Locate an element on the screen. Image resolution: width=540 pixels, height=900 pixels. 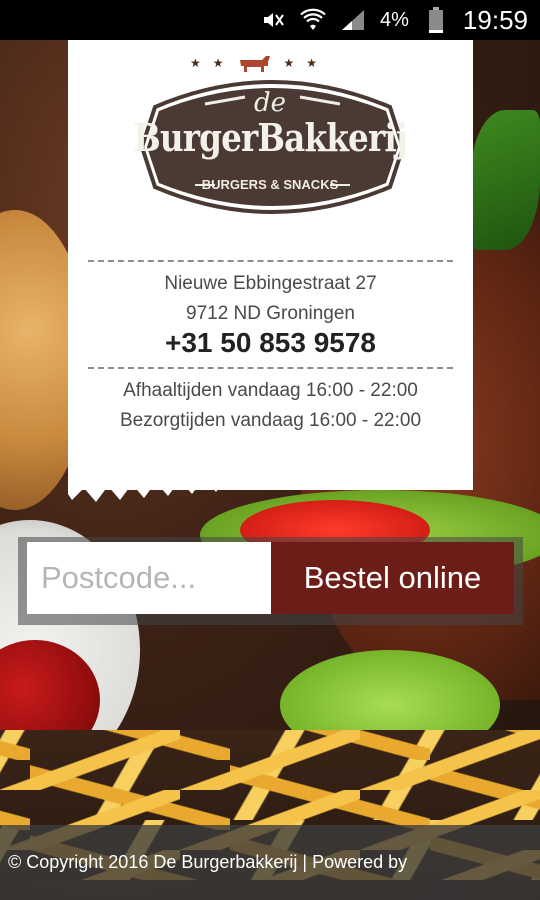
battery-icon is located at coordinates (436, 20).